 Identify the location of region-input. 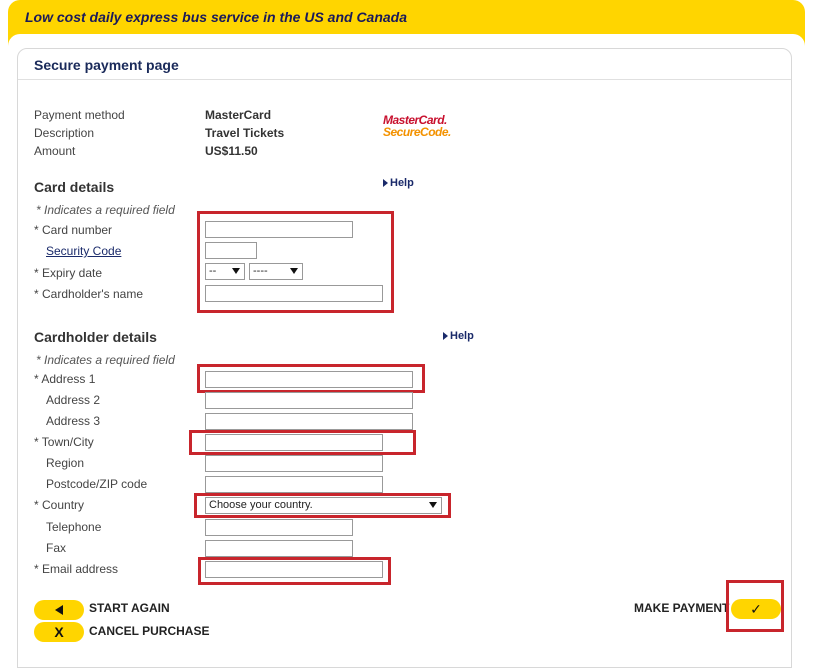
(294, 463).